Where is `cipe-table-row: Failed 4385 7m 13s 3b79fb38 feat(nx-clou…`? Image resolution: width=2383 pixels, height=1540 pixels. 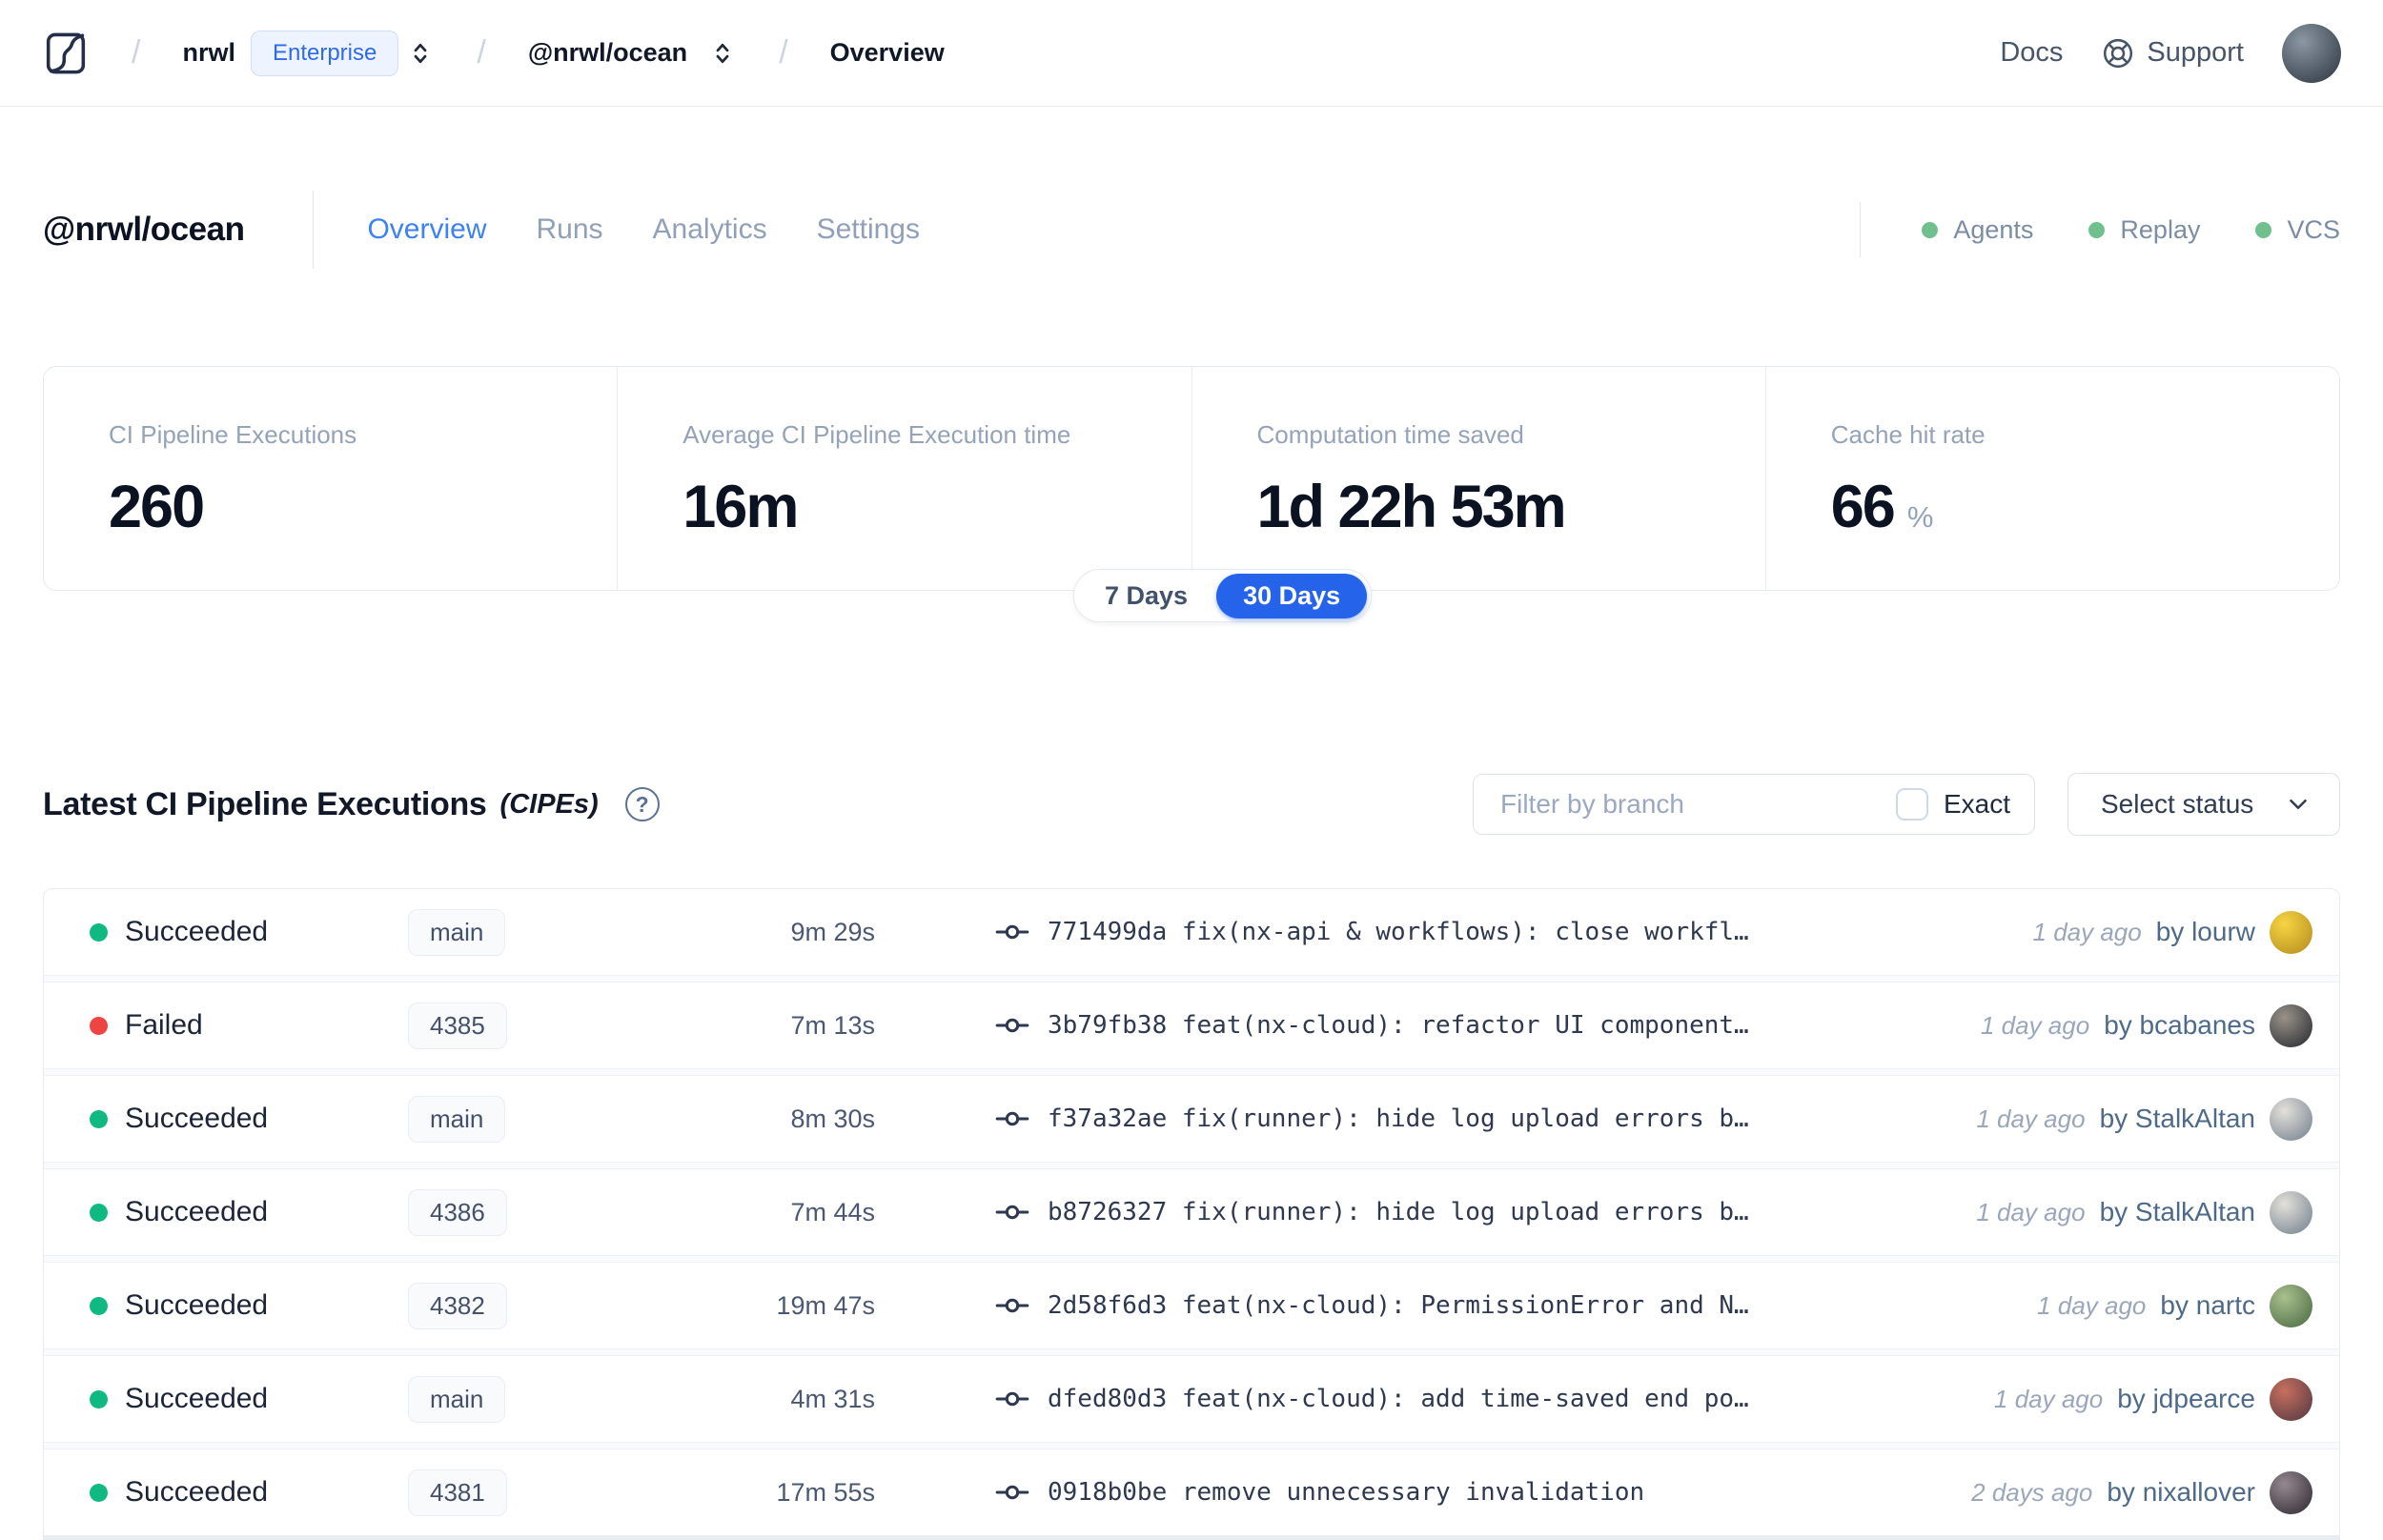
cipe-table-row: Failed 4385 7m 13s 3b79fb38 feat(nx-clou… is located at coordinates (1191, 1025).